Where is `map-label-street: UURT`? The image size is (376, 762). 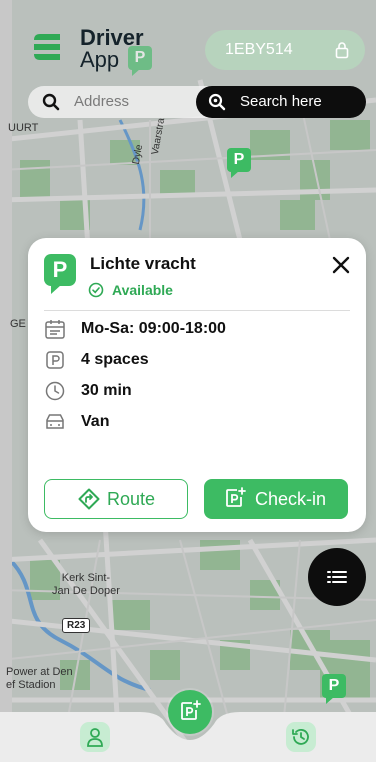 map-label-street: UURT is located at coordinates (23, 128).